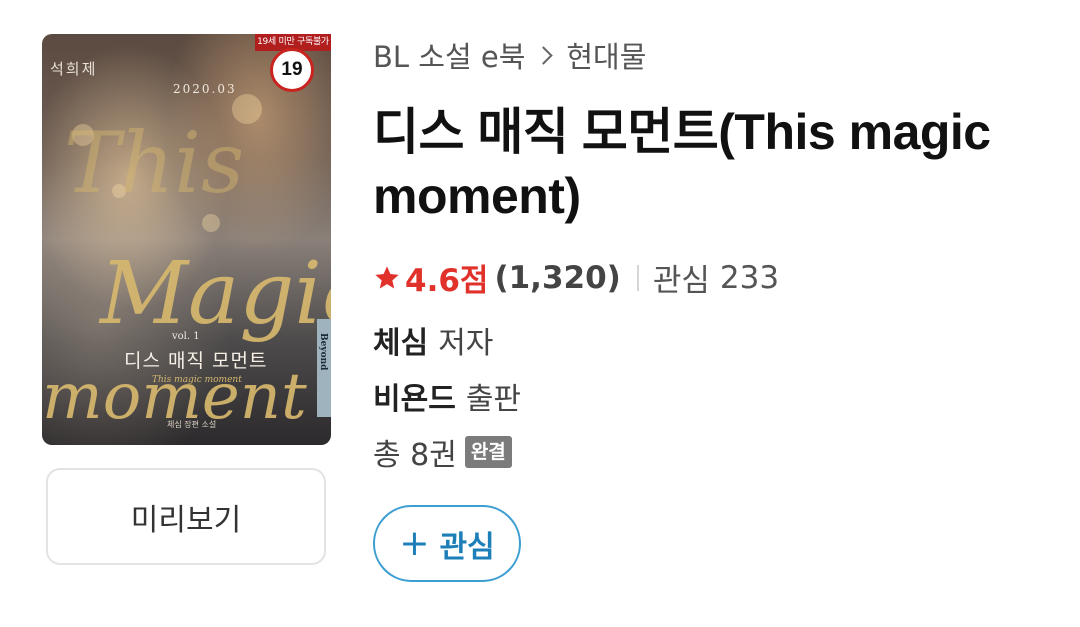  I want to click on add-interest-button: + 관심, so click(447, 543).